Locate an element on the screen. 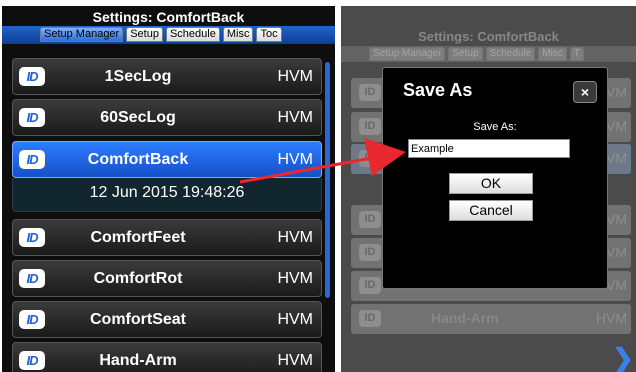 Image resolution: width=636 pixels, height=372 pixels. list-scrollbar is located at coordinates (327, 180).